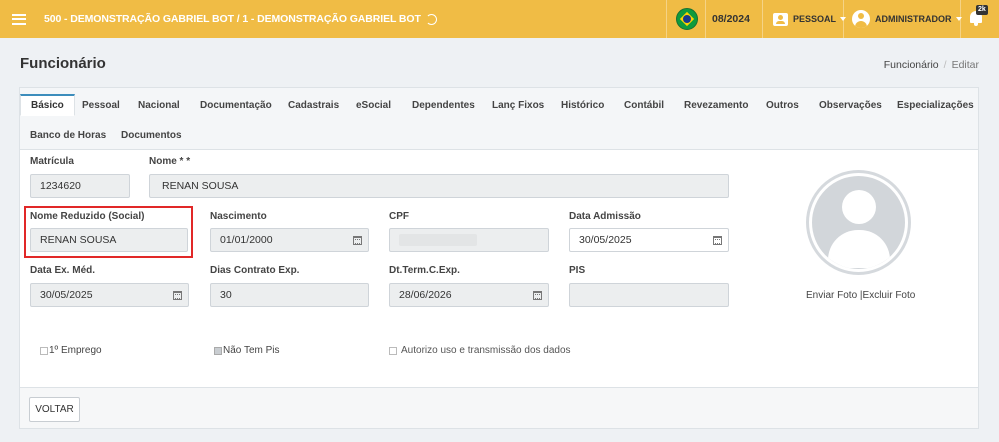  I want to click on breadcrumb-current: Editar, so click(965, 65).